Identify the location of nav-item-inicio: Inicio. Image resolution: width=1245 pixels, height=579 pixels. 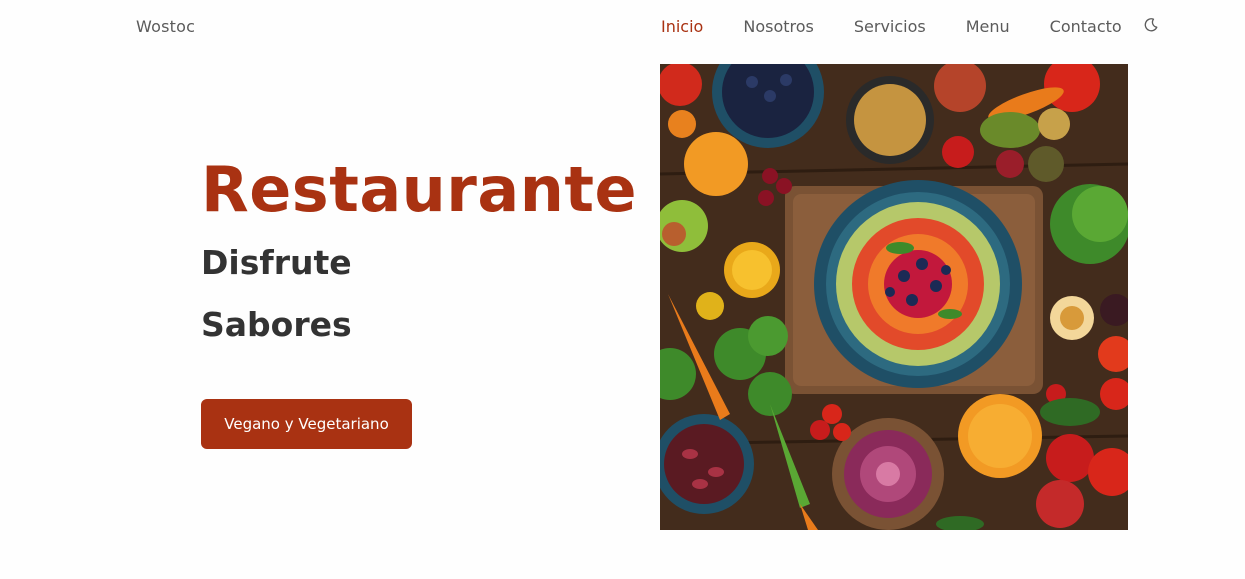
(682, 26).